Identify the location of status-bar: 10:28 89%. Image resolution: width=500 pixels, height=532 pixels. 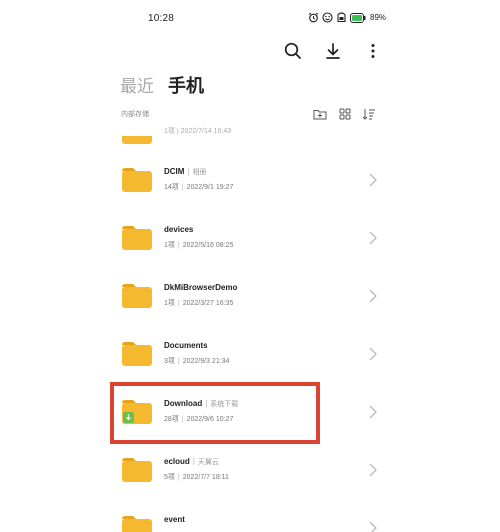
(250, 20).